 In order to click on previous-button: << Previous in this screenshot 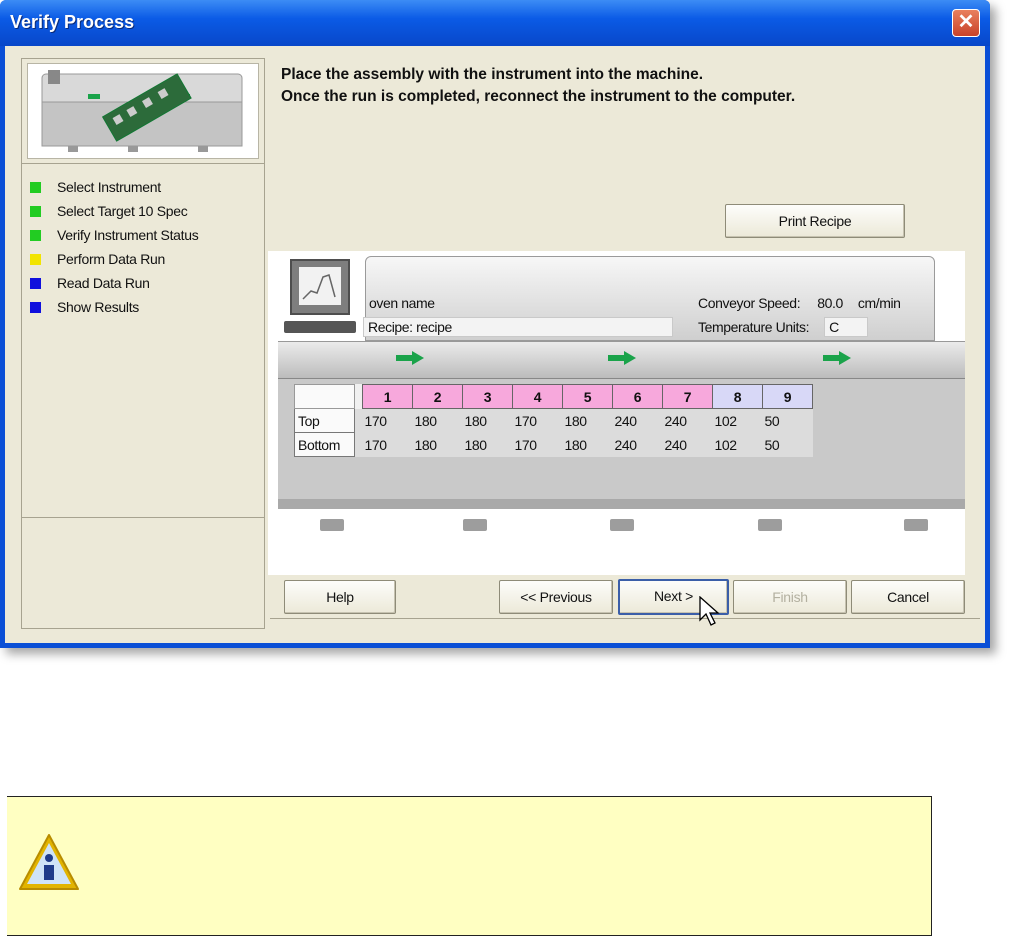, I will do `click(556, 597)`.